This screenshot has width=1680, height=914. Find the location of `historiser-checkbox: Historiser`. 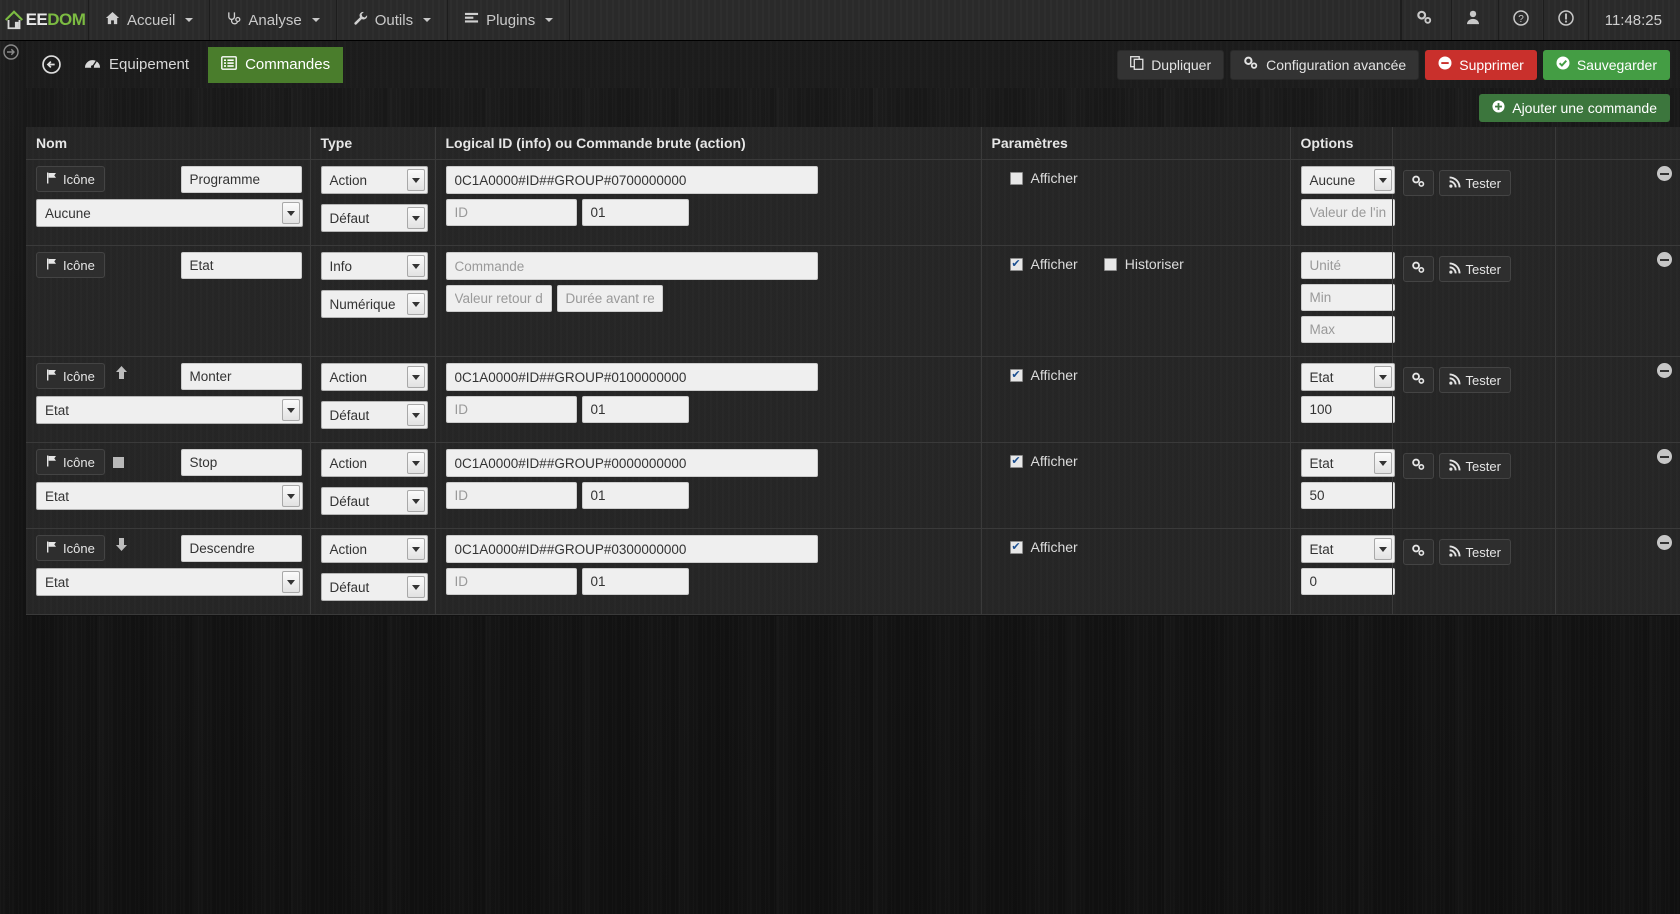

historiser-checkbox: Historiser is located at coordinates (1143, 264).